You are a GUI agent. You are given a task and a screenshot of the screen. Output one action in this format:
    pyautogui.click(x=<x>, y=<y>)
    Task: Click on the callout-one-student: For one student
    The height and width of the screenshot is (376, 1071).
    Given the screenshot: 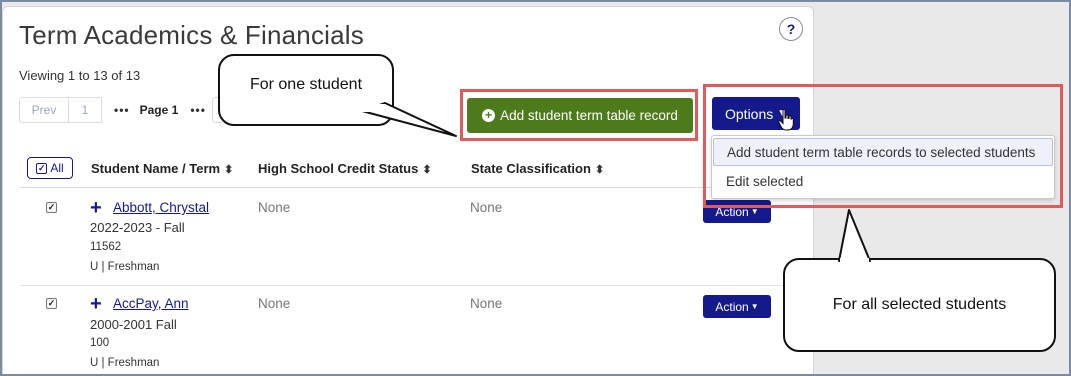 What is the action you would take?
    pyautogui.click(x=306, y=90)
    